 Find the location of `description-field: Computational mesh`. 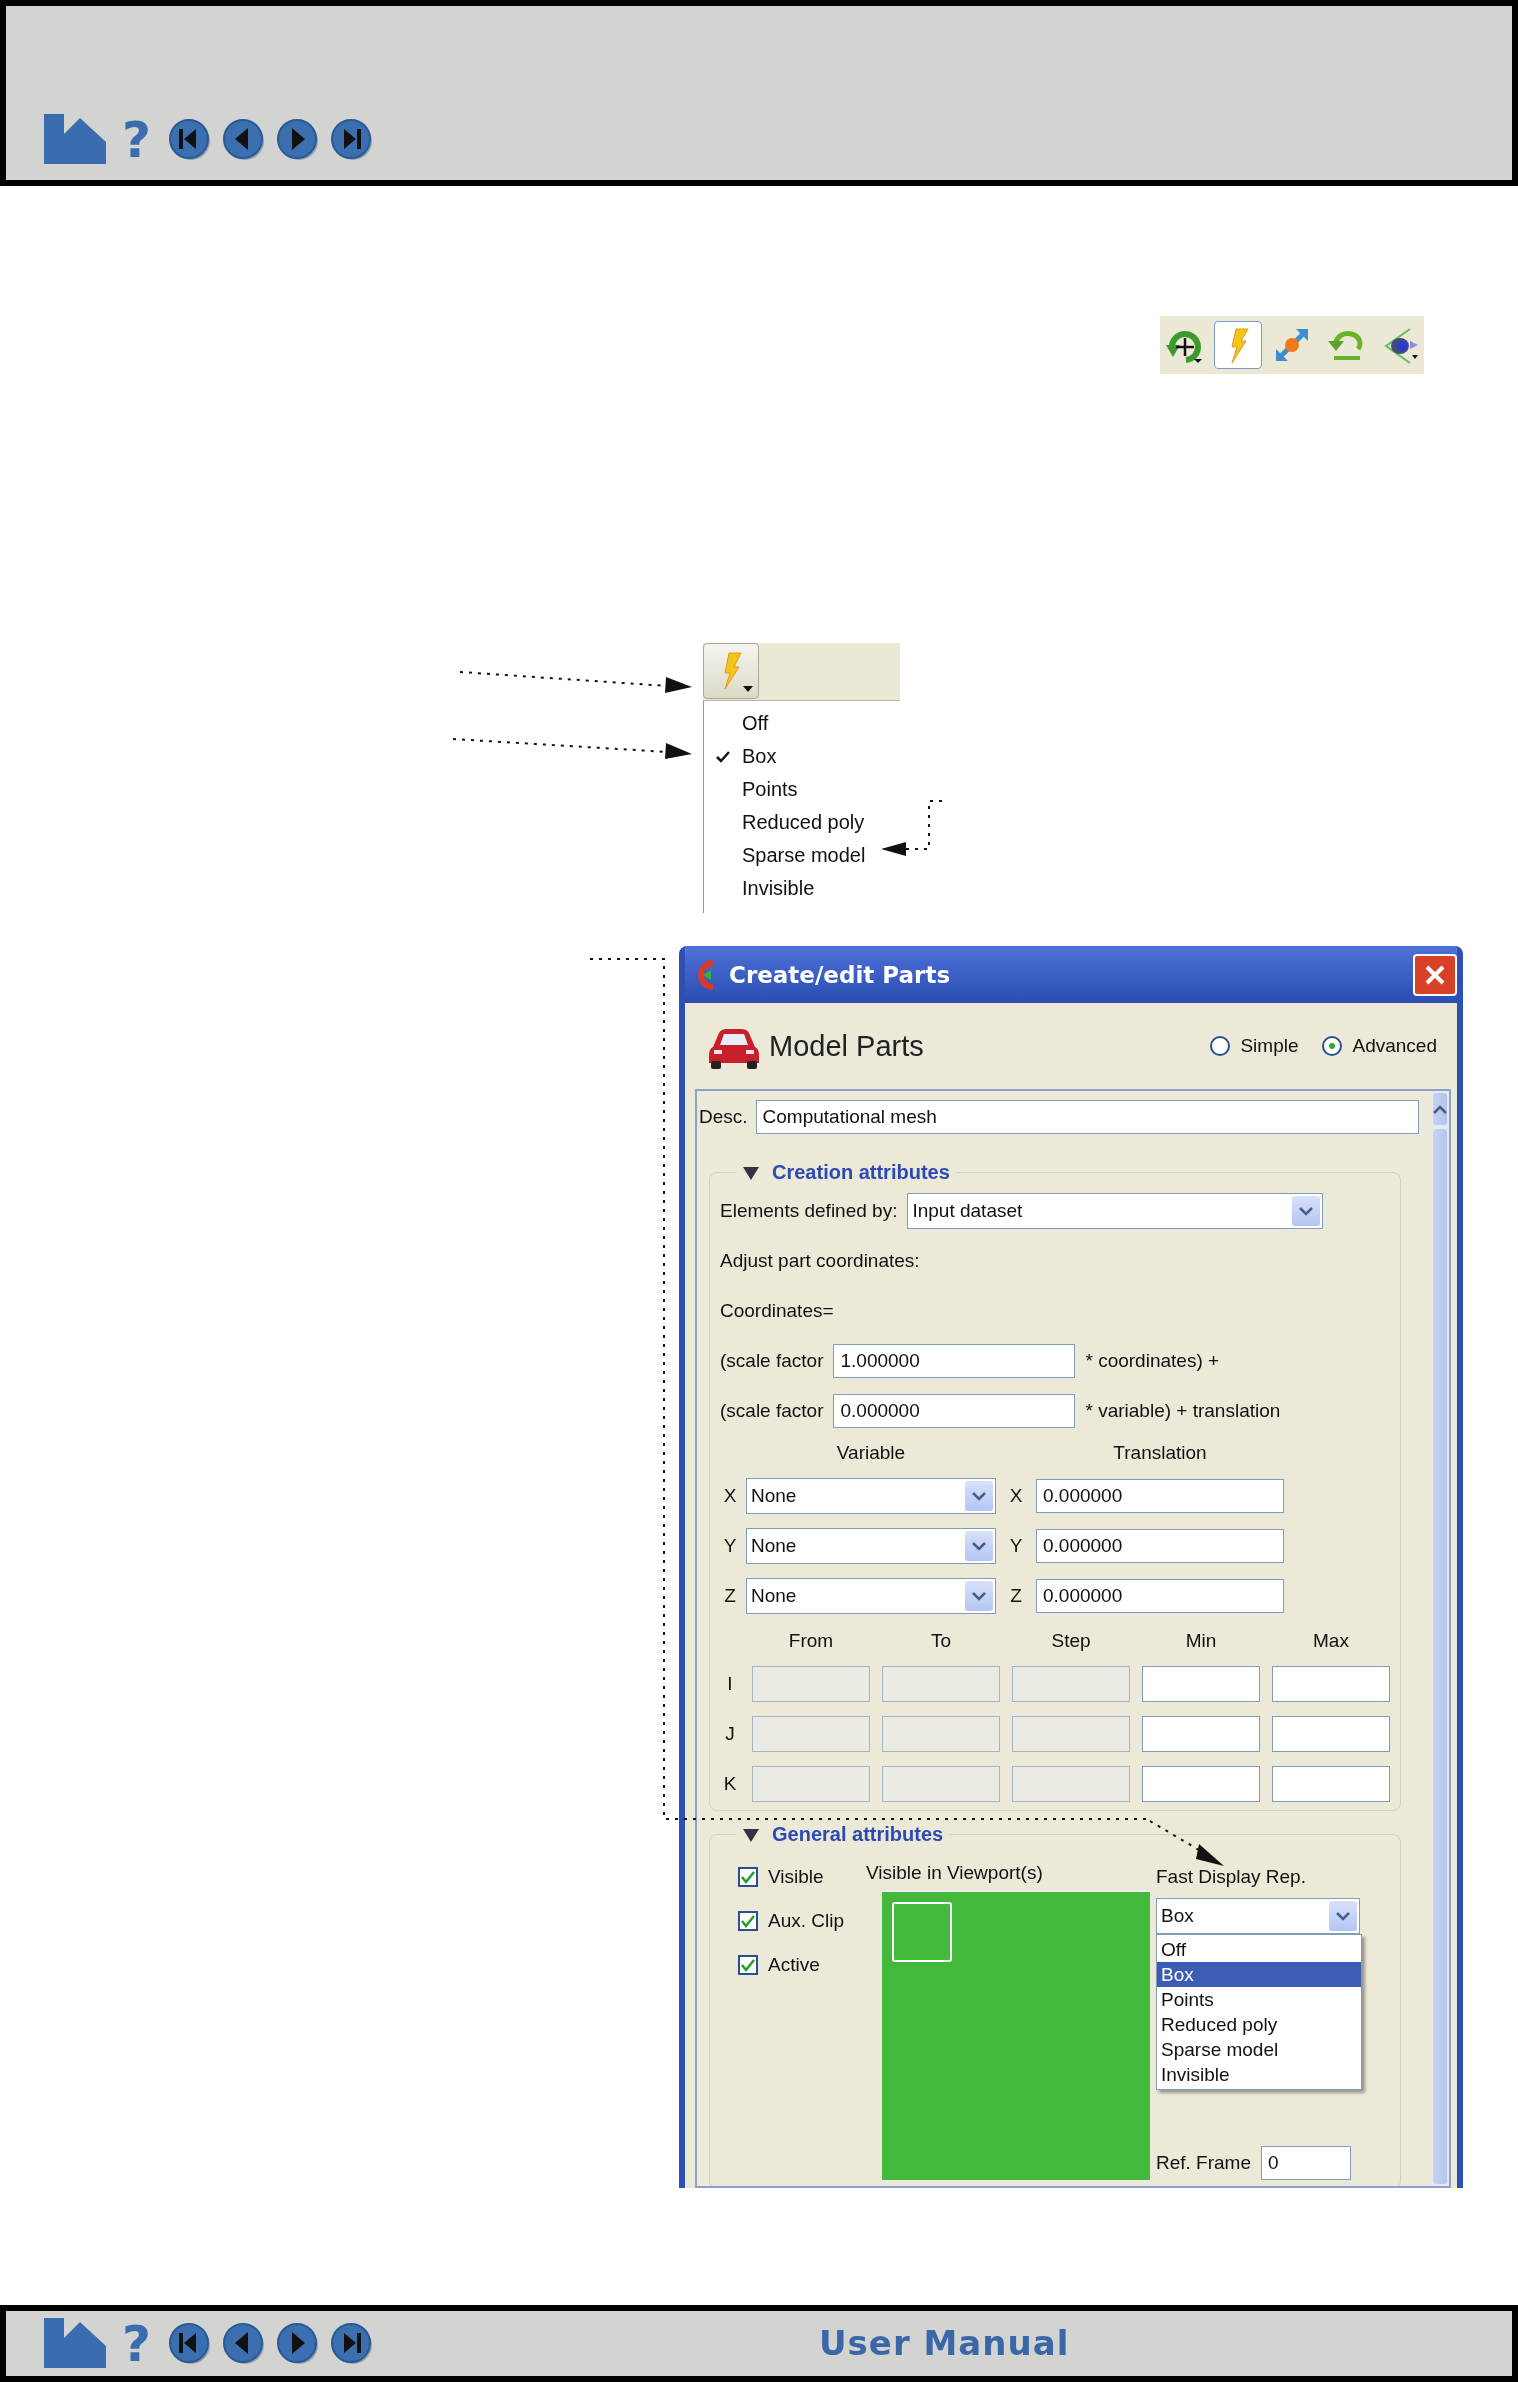

description-field: Computational mesh is located at coordinates (1087, 1117).